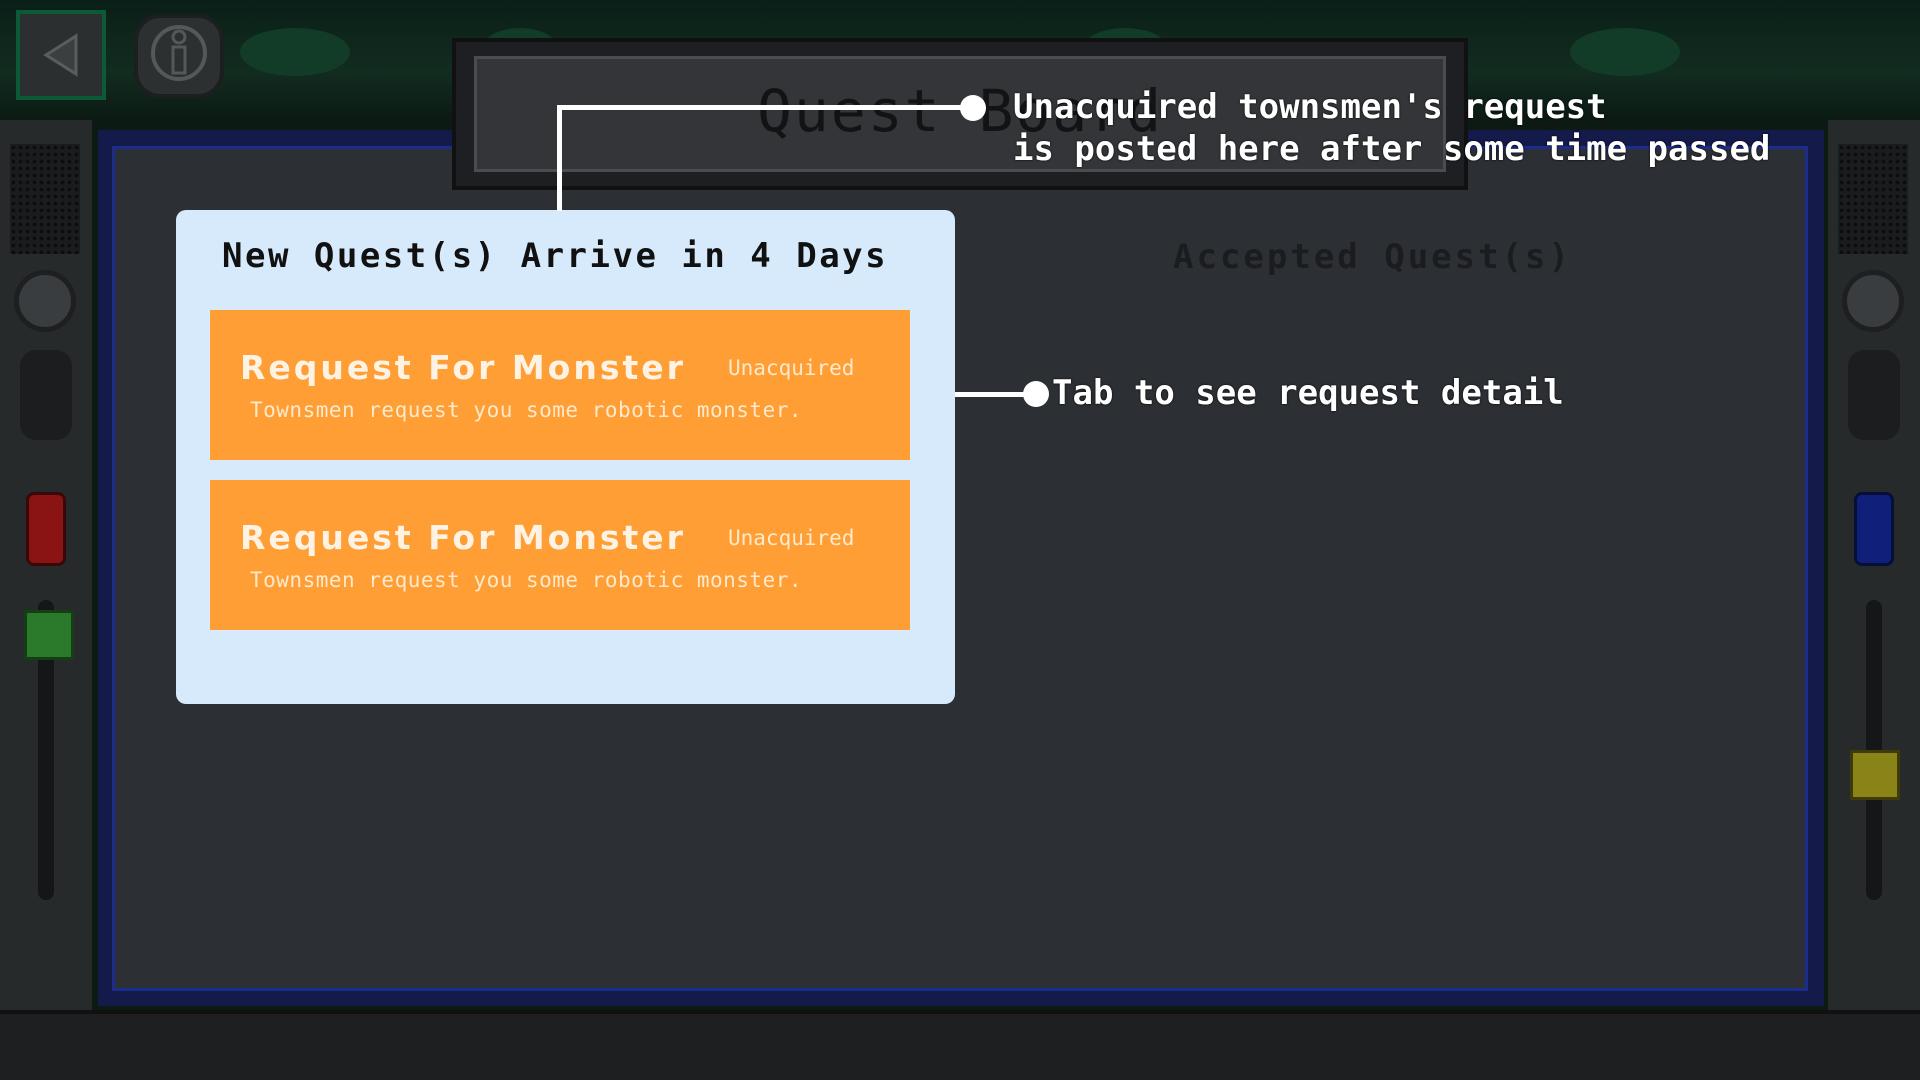 The image size is (1920, 1080). Describe the element at coordinates (1308, 393) in the screenshot. I see `annotation-tap-note: Tab to see request detail` at that location.